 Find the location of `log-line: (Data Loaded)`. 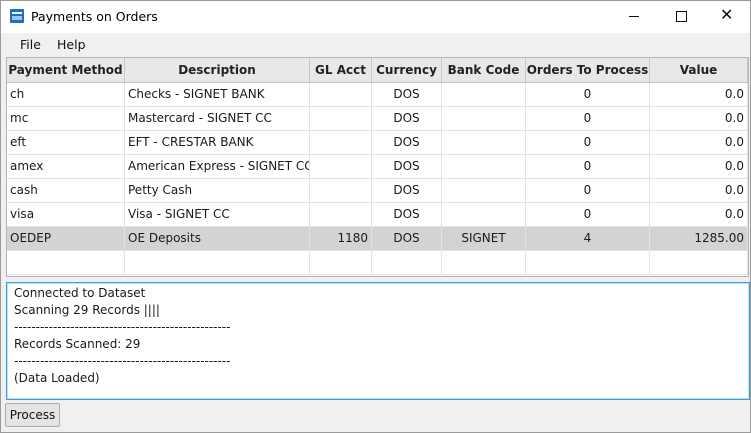

log-line: (Data Loaded) is located at coordinates (57, 378).